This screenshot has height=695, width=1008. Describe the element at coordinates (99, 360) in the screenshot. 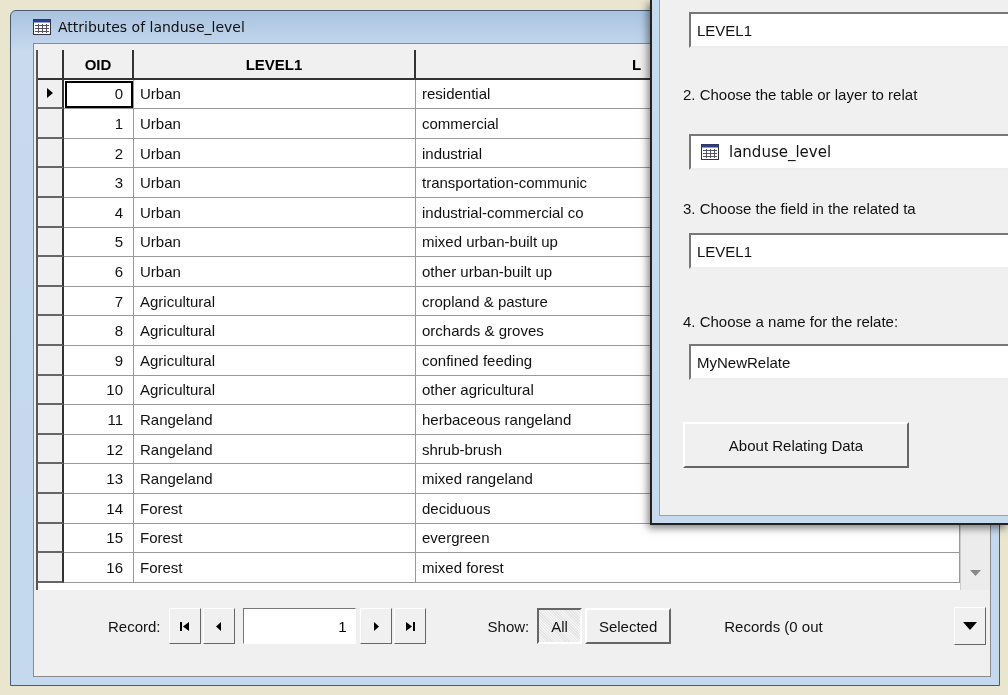

I see `table-cell: 9` at that location.